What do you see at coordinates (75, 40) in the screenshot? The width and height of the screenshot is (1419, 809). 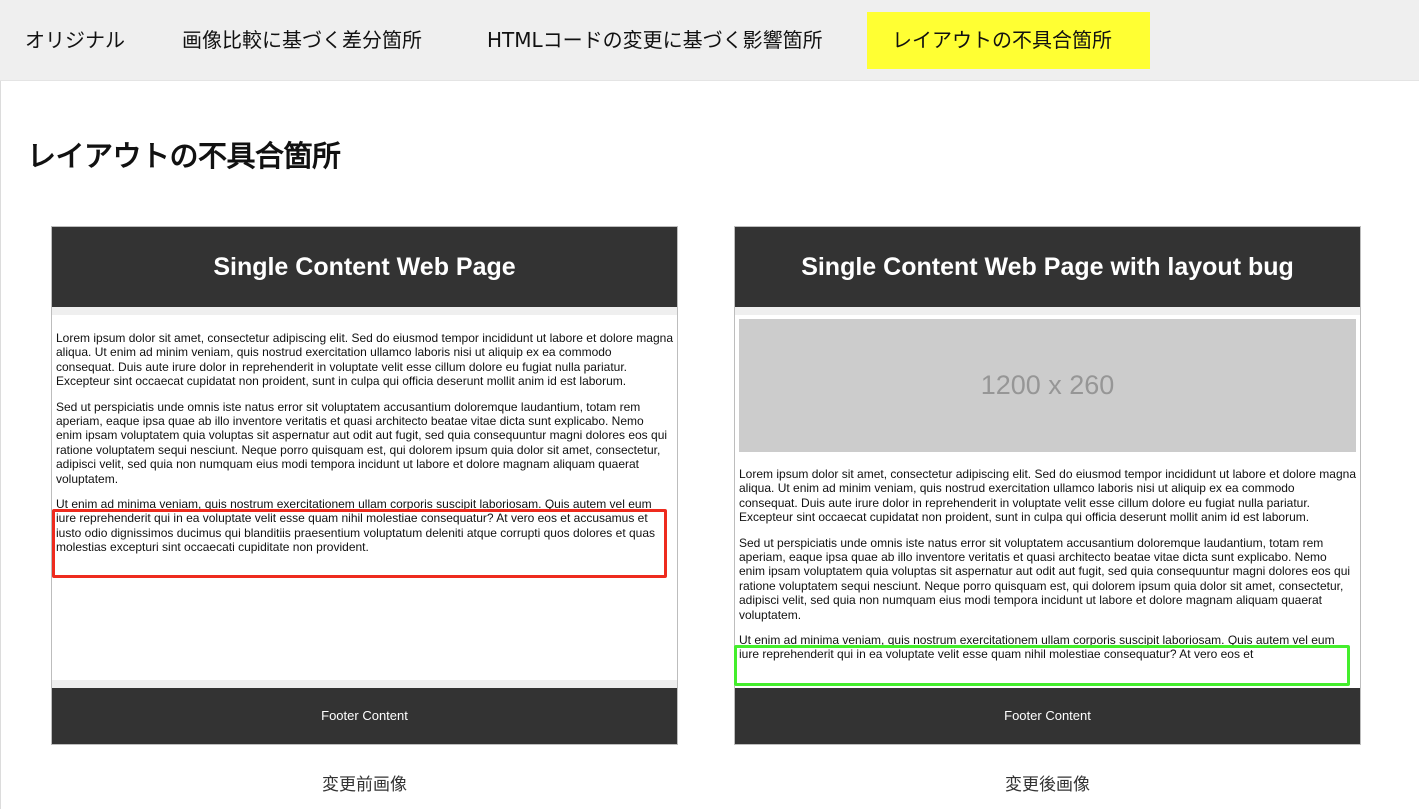 I see `tab-original: オリジナル` at bounding box center [75, 40].